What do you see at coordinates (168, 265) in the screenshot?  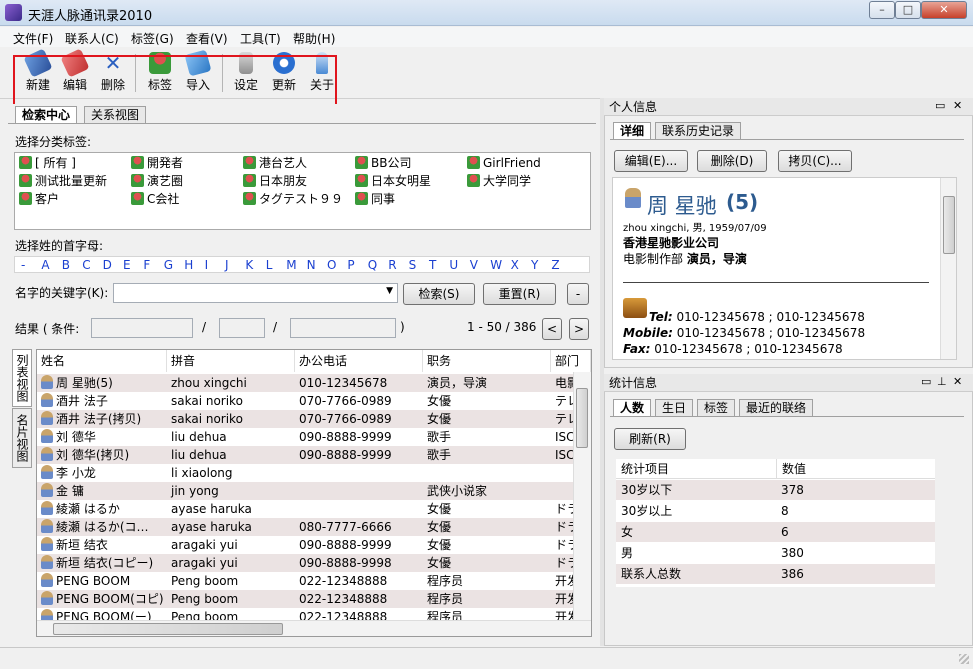 I see `initial-letter: G` at bounding box center [168, 265].